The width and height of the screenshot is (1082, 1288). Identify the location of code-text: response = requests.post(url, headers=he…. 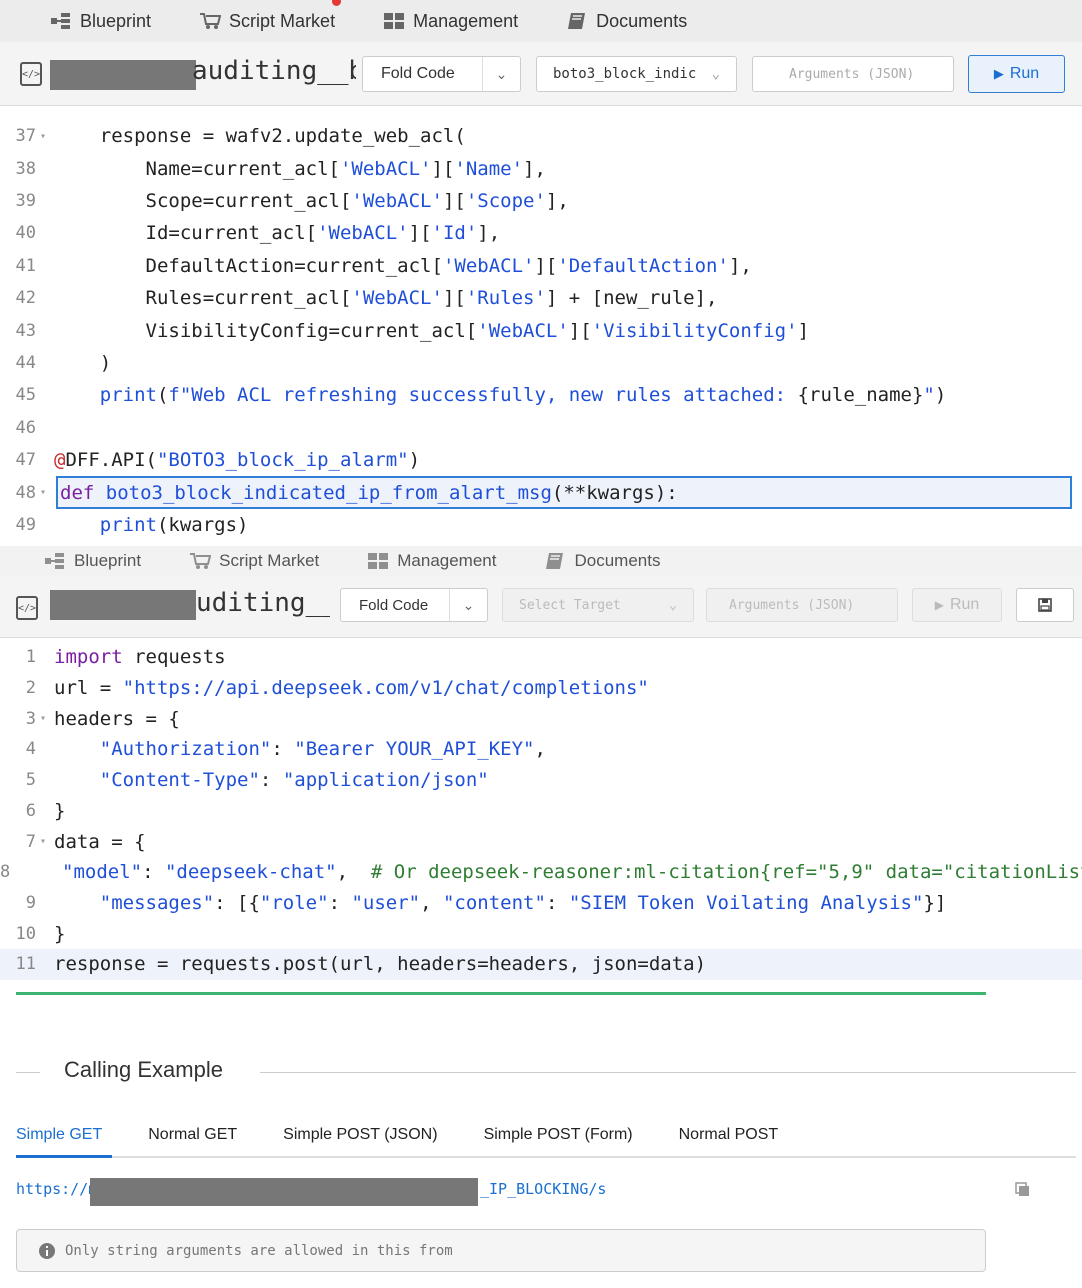
(380, 964).